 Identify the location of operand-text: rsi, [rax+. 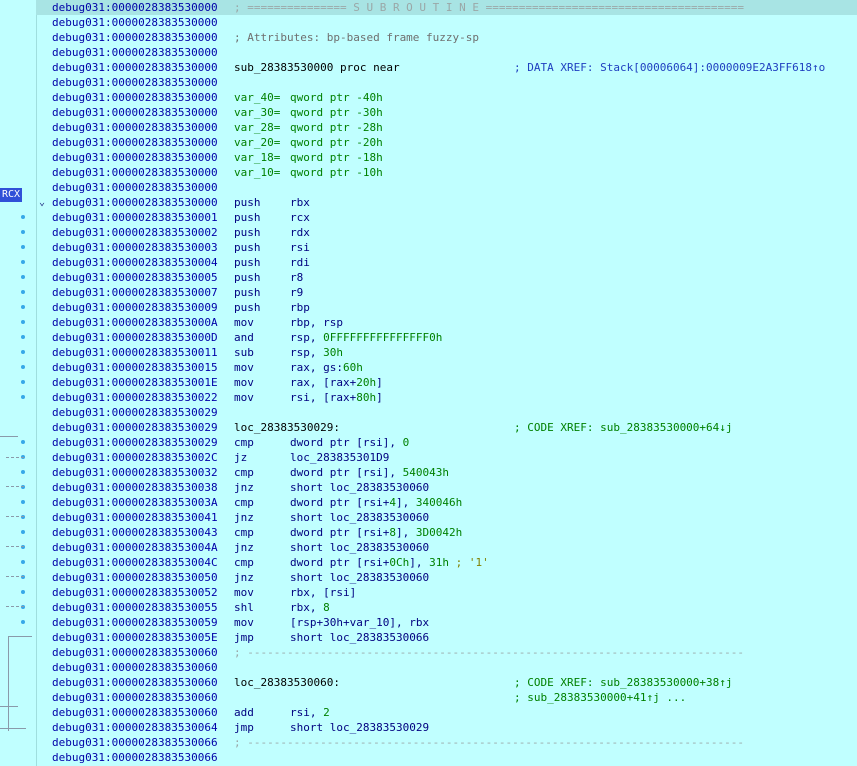
(323, 397).